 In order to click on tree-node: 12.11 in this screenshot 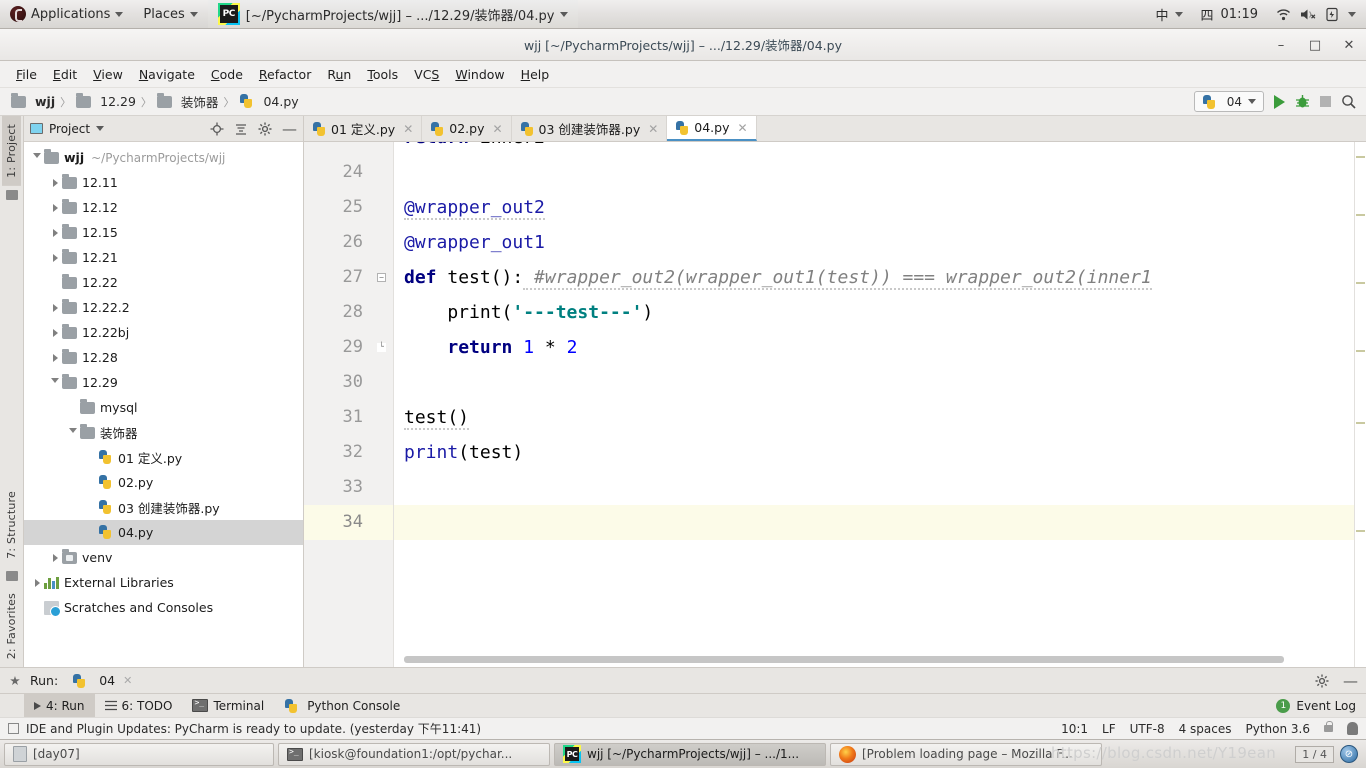, I will do `click(163, 182)`.